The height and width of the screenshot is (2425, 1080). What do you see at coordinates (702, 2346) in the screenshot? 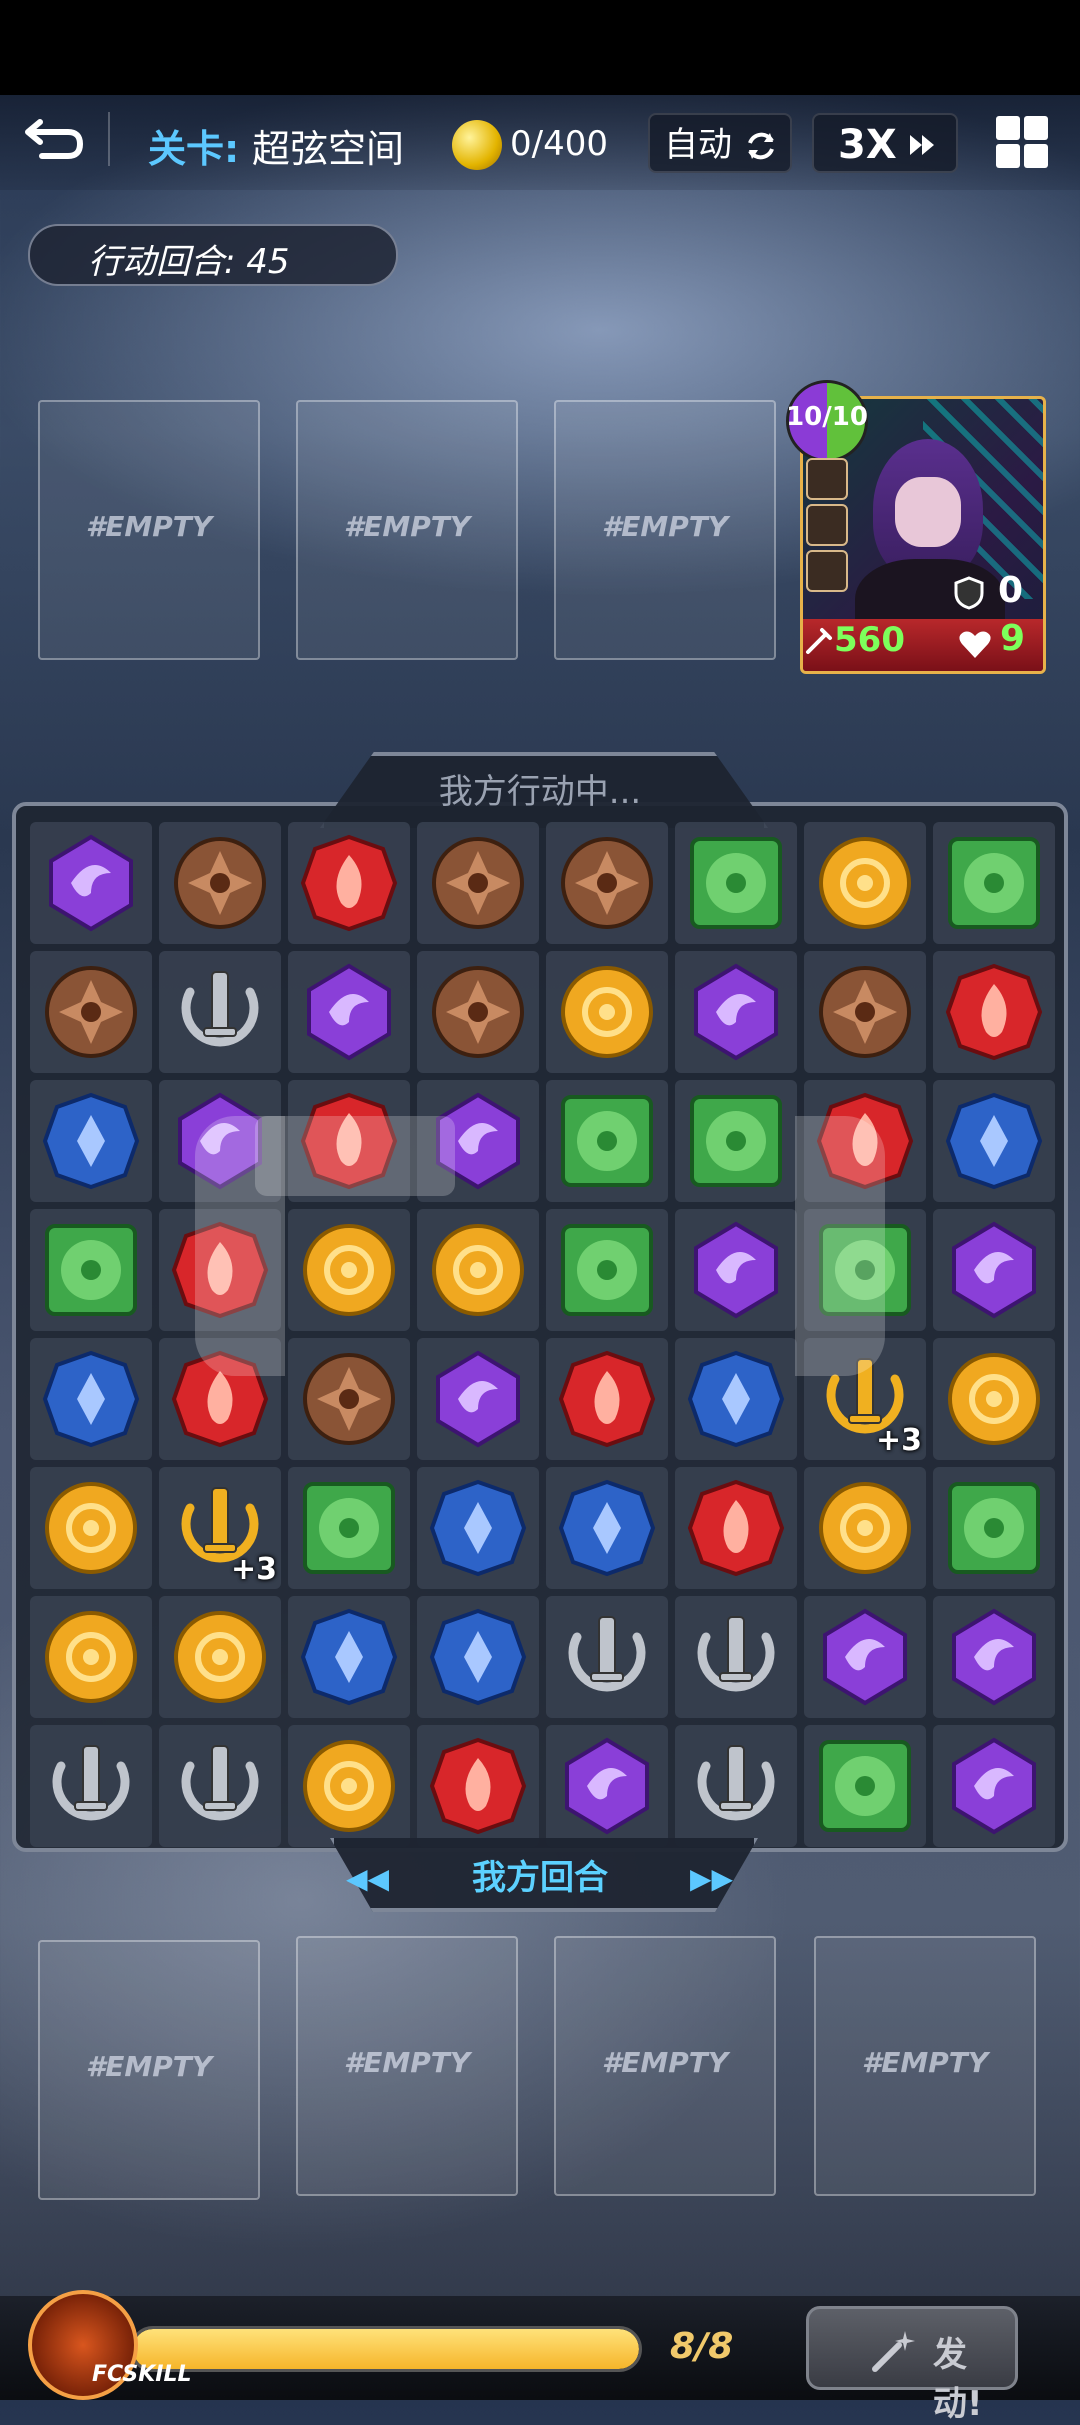
I see `energy-counter: 8/8` at bounding box center [702, 2346].